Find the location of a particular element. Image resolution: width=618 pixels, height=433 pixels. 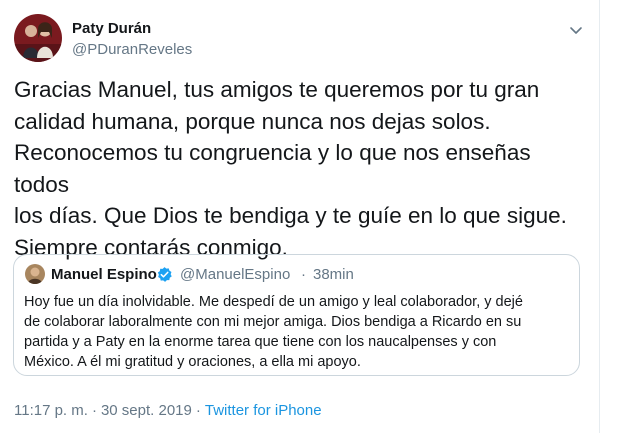

verified-badge-icon is located at coordinates (164, 274).